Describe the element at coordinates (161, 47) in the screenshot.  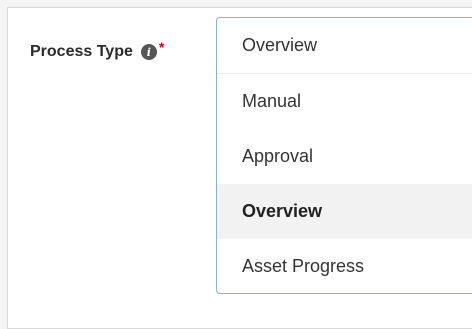
I see `required-indicator: *` at that location.